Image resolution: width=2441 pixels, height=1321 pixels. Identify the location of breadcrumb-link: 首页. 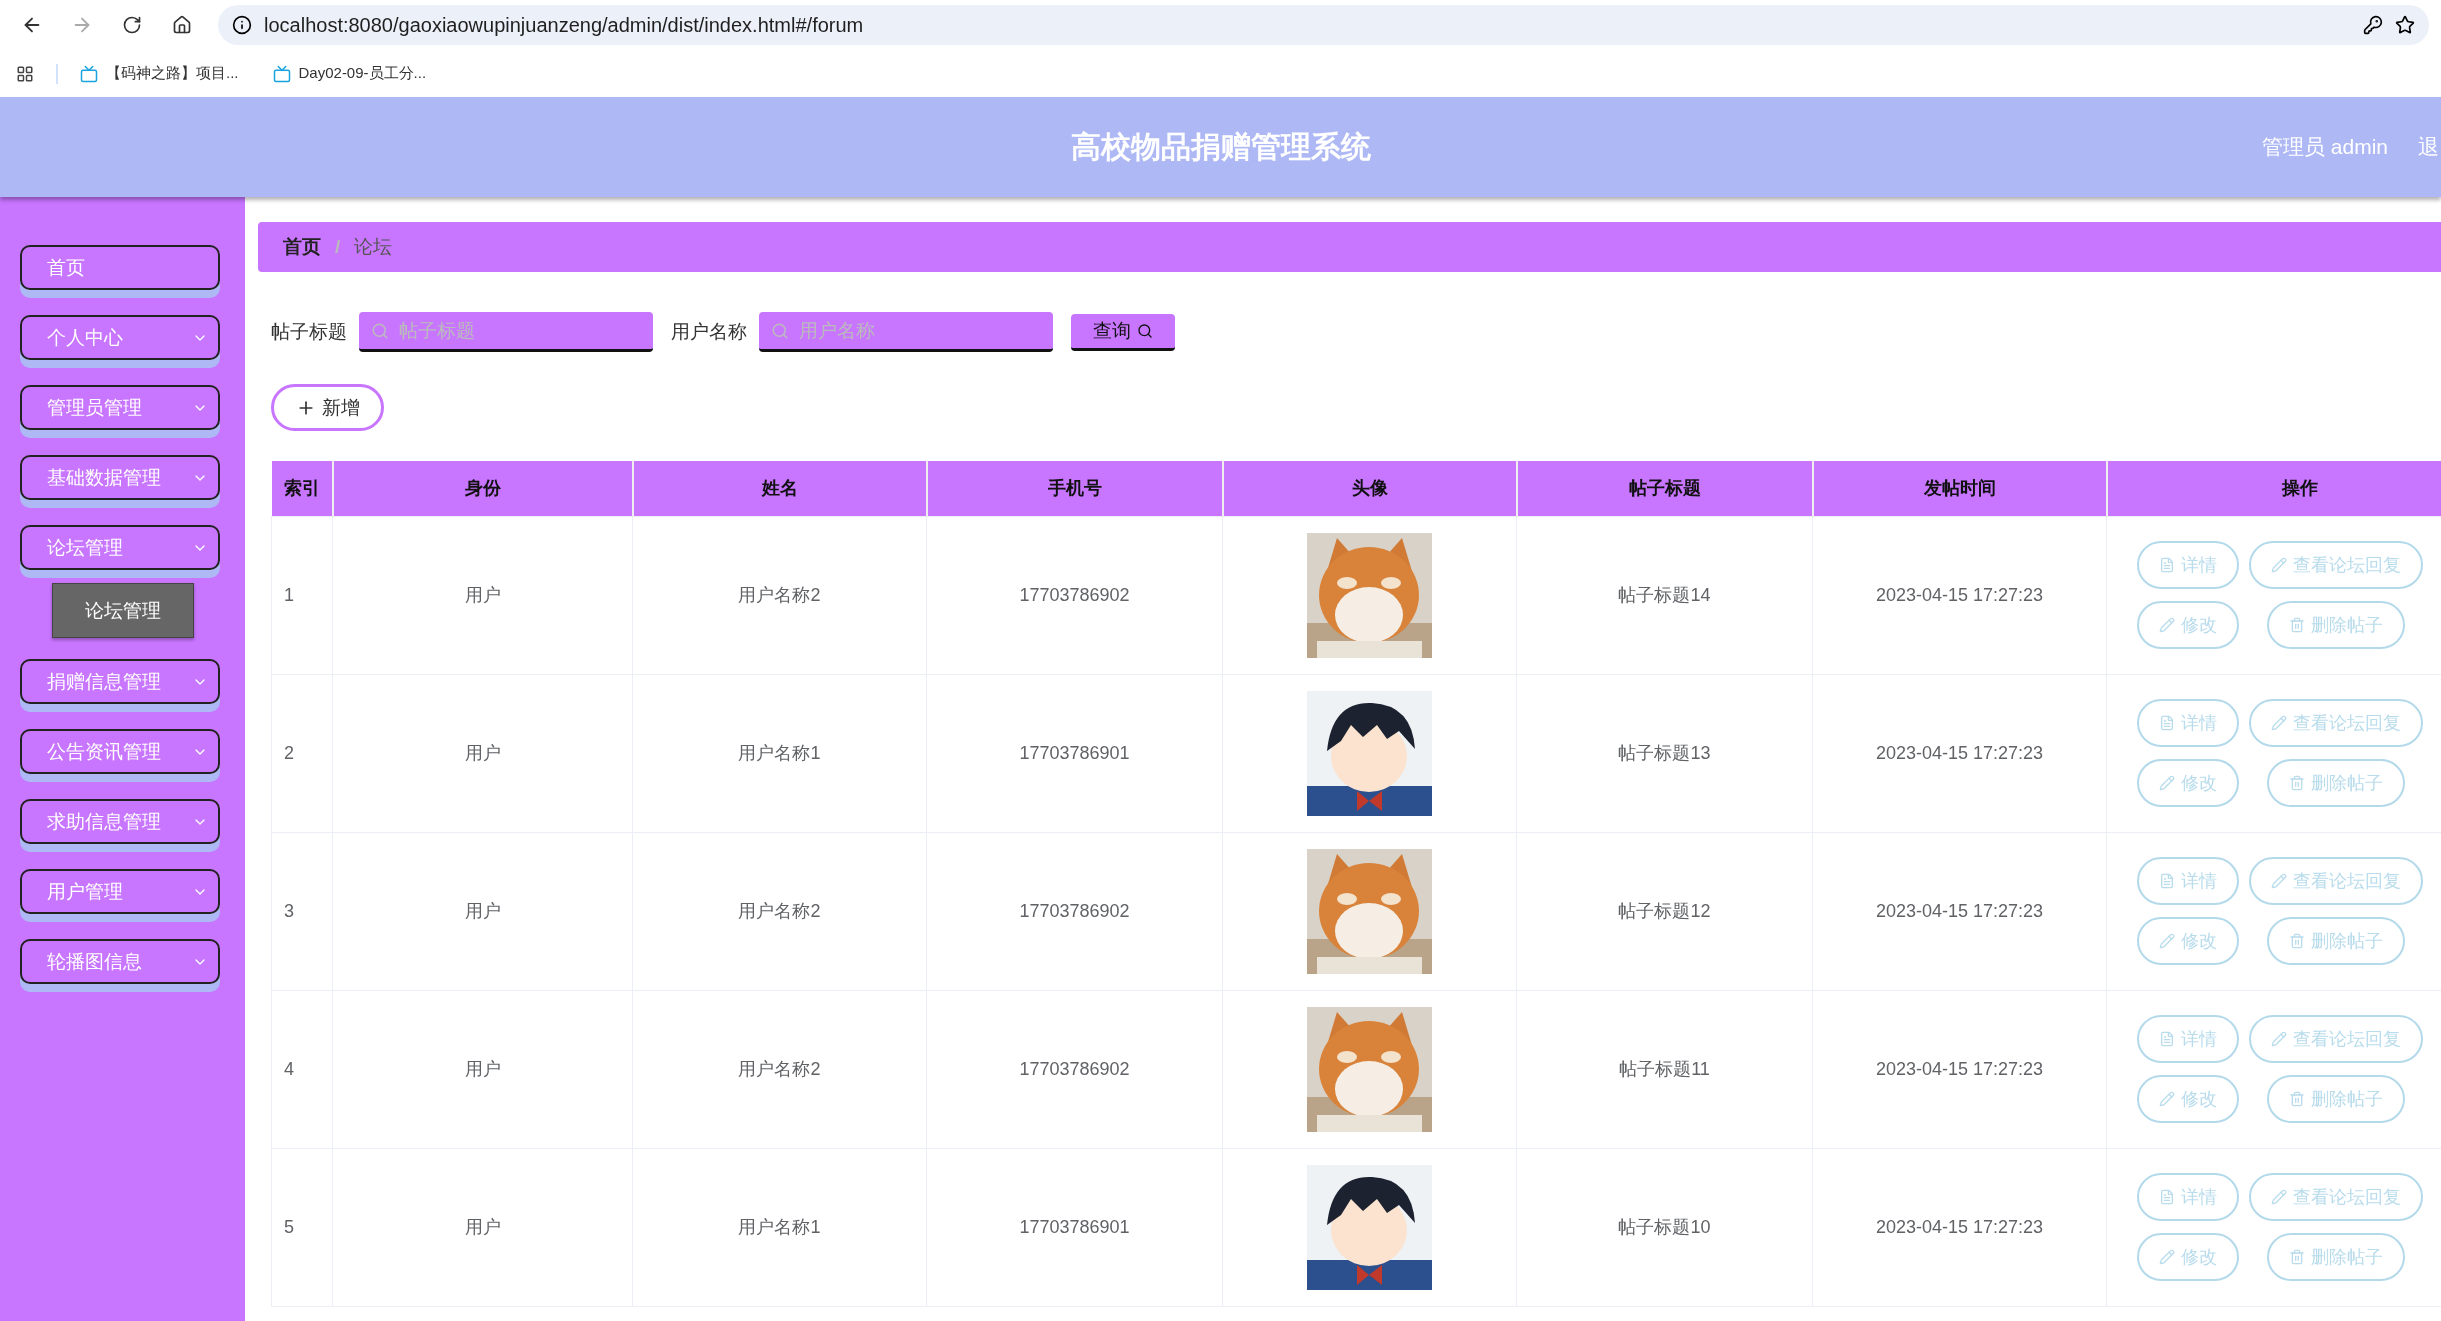
(302, 247).